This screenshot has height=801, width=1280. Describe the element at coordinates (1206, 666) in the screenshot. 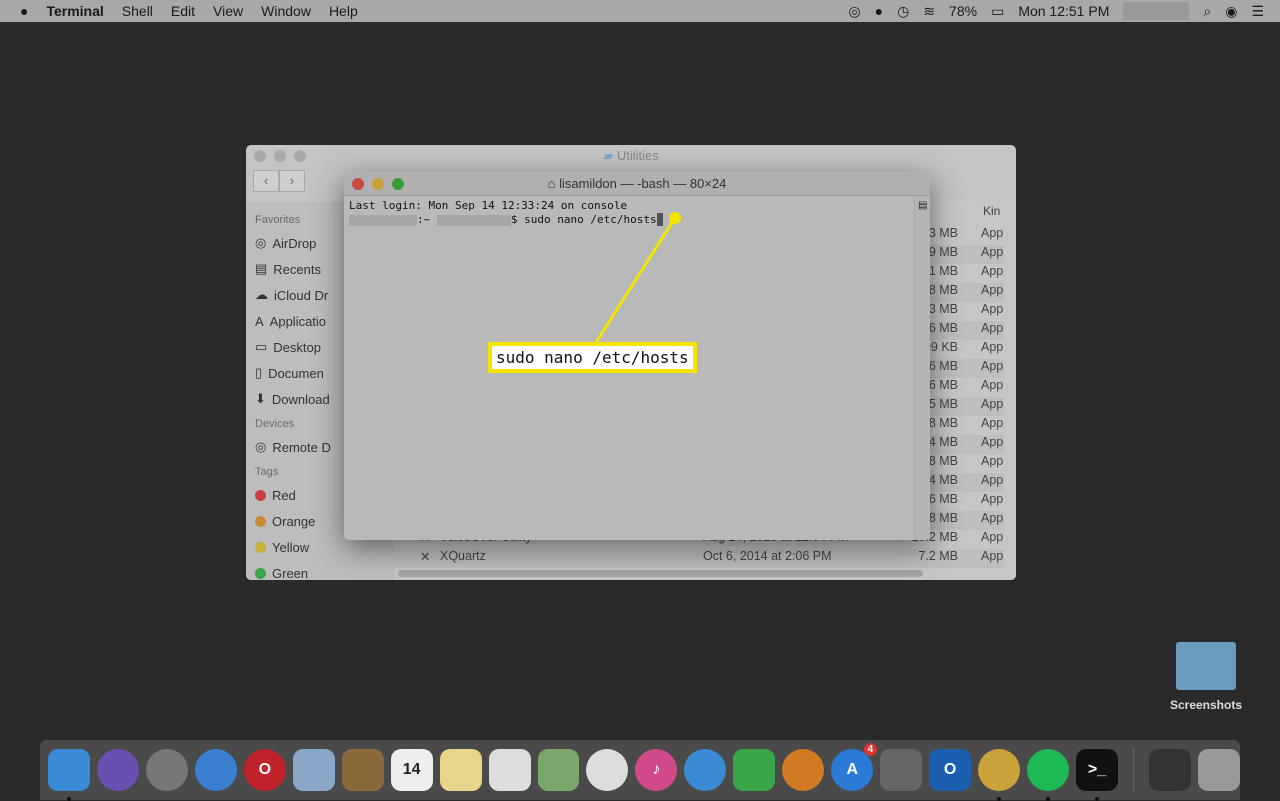

I see `folder-icon` at that location.